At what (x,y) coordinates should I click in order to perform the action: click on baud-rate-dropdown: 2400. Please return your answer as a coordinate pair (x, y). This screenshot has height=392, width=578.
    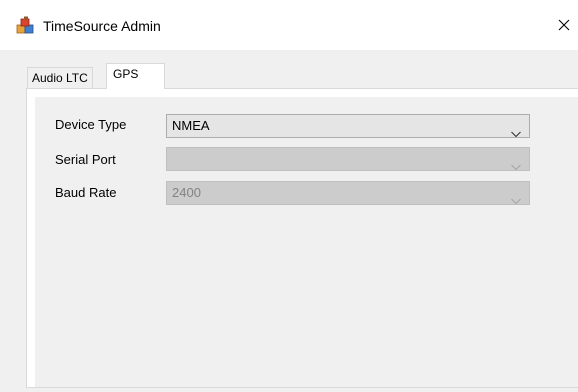
    Looking at the image, I should click on (348, 193).